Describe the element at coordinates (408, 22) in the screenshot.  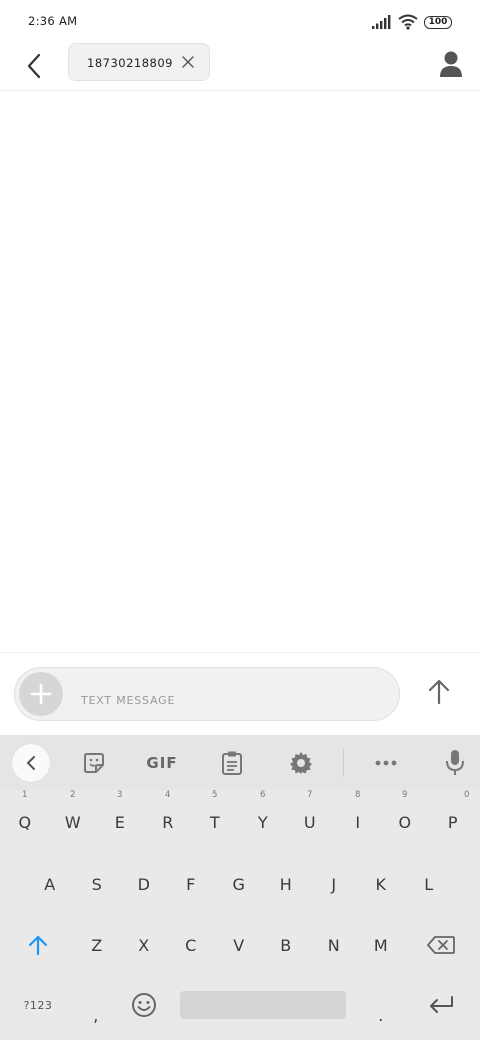
I see `wifi-icon` at that location.